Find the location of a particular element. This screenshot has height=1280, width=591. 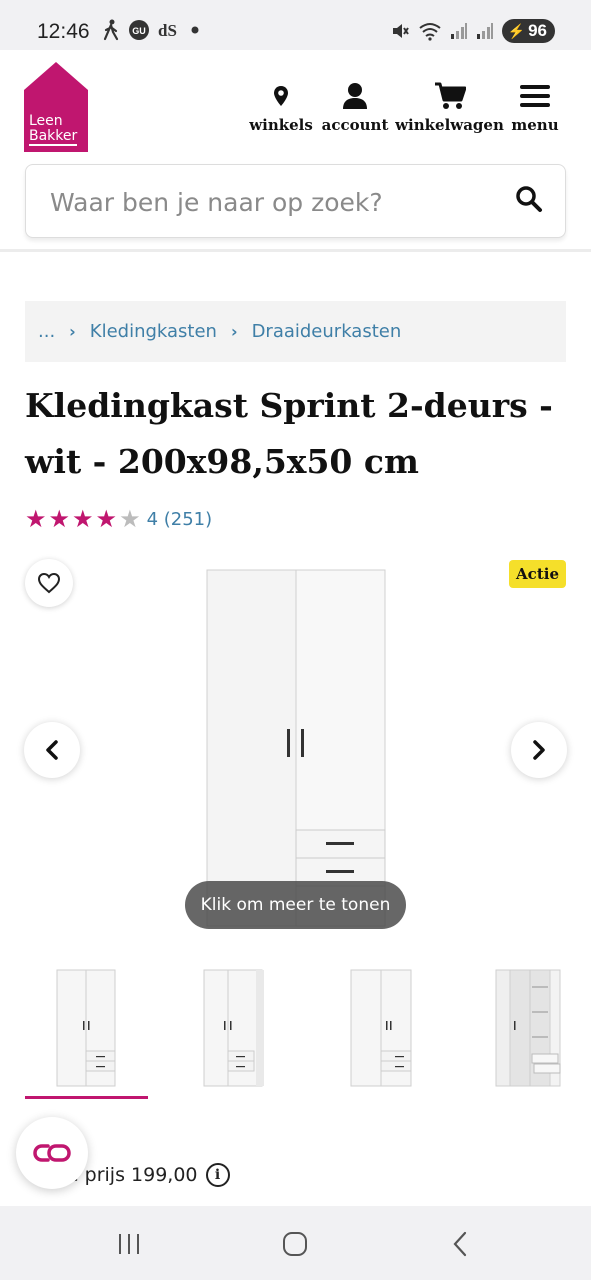

chat-button is located at coordinates (52, 1153).